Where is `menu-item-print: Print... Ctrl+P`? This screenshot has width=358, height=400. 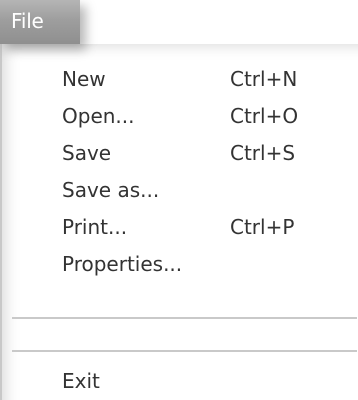
menu-item-print: Print... Ctrl+P is located at coordinates (202, 227).